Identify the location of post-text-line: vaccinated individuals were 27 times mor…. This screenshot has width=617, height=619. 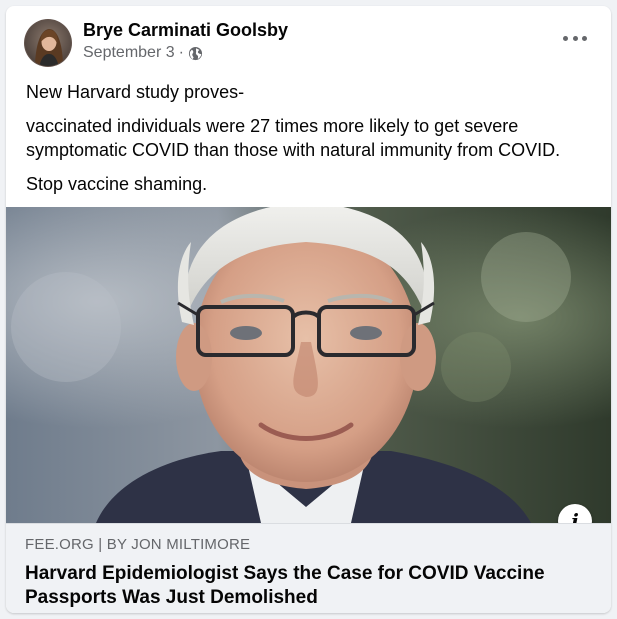
(293, 138).